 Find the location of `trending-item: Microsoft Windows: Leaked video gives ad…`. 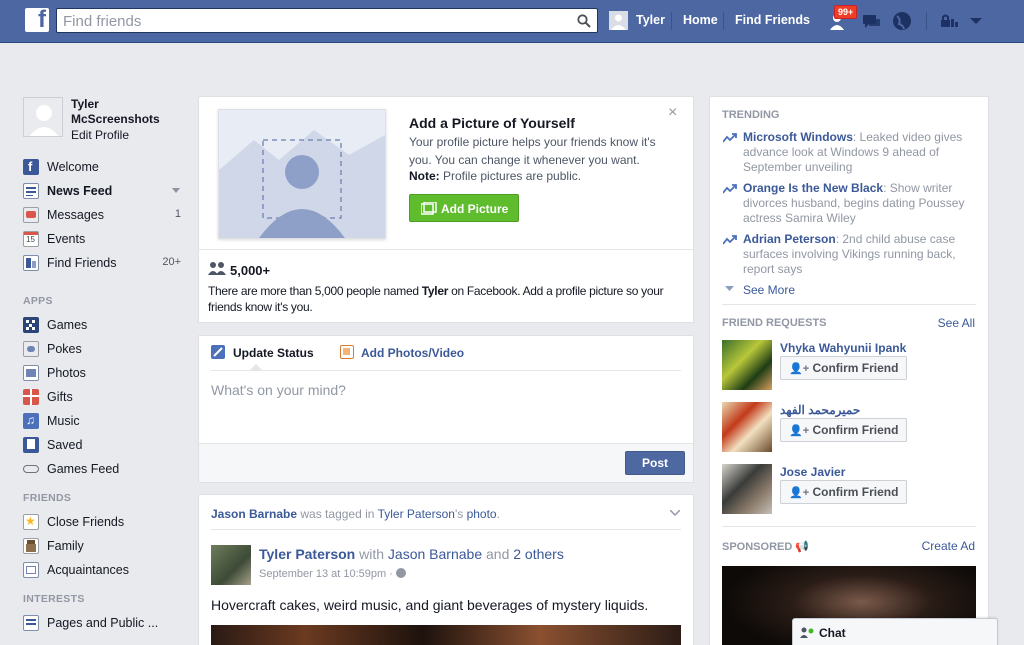

trending-item: Microsoft Windows: Leaked video gives ad… is located at coordinates (858, 152).